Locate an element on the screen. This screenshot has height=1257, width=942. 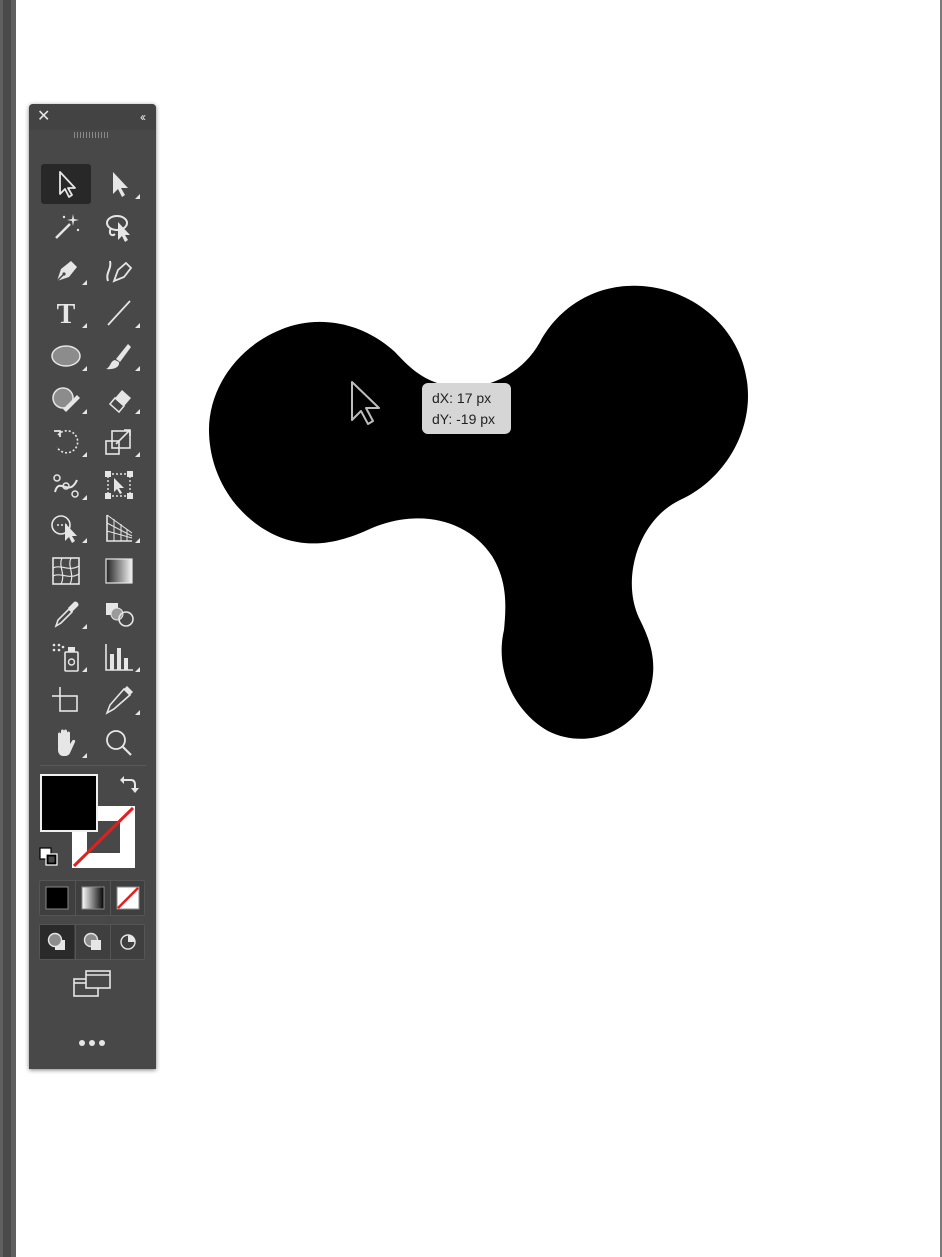
gradient-icon is located at coordinates (119, 571).